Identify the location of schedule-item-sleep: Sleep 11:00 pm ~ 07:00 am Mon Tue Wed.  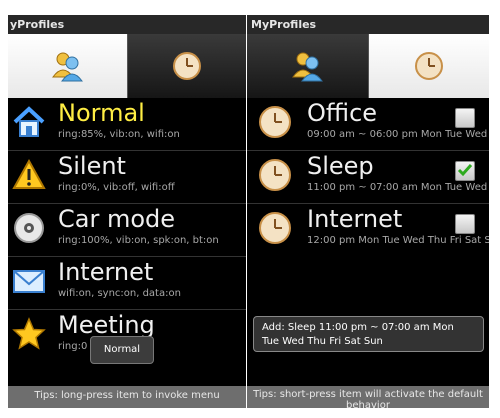
(368, 177).